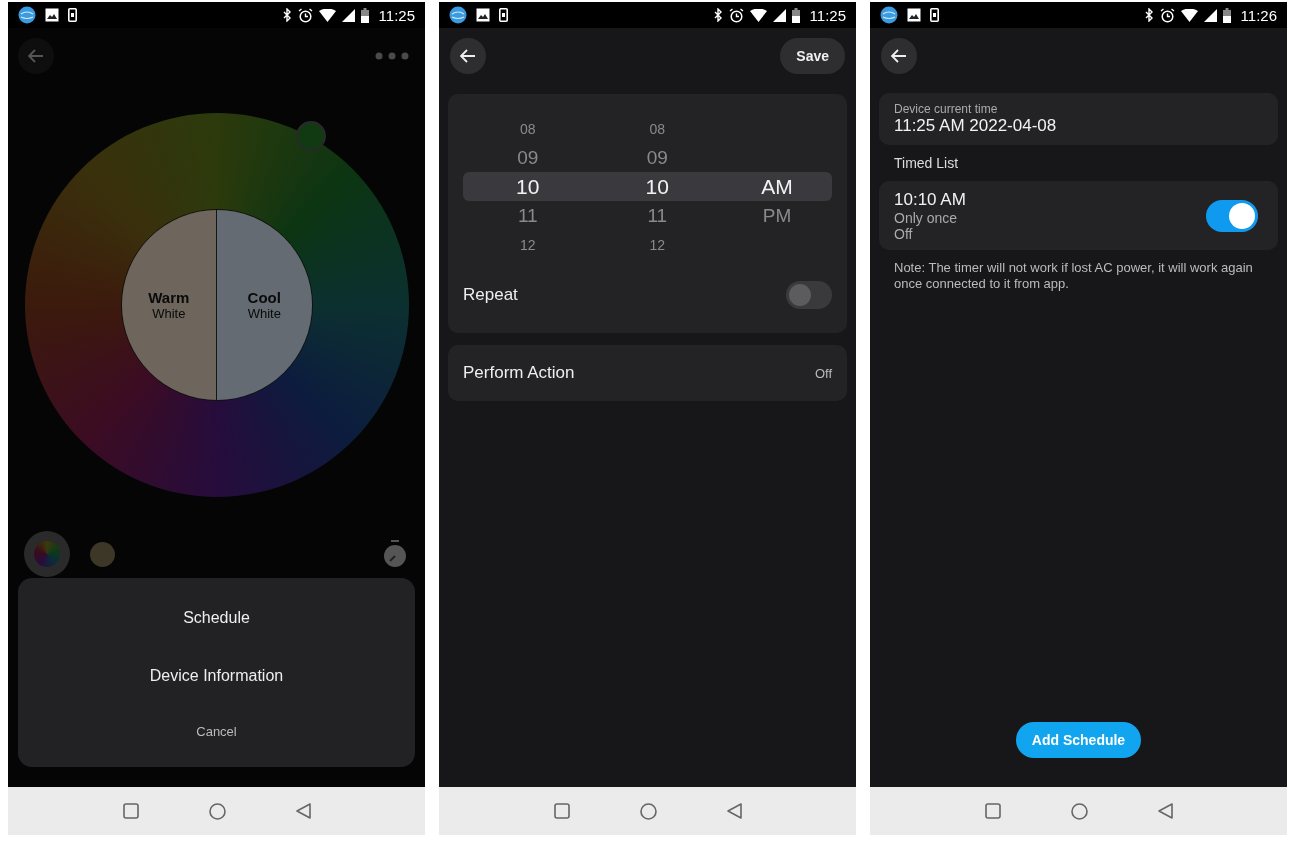  What do you see at coordinates (657, 215) in the screenshot?
I see `minute-option: 11` at bounding box center [657, 215].